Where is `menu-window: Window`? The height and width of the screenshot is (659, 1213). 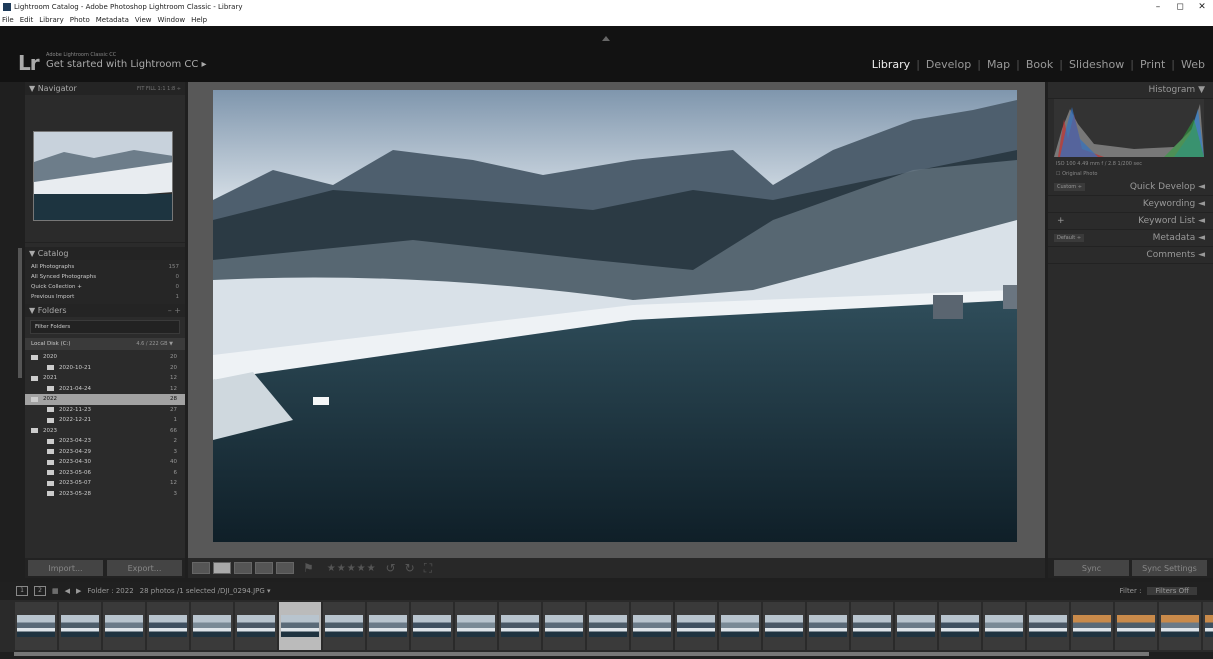
menu-window: Window is located at coordinates (172, 20).